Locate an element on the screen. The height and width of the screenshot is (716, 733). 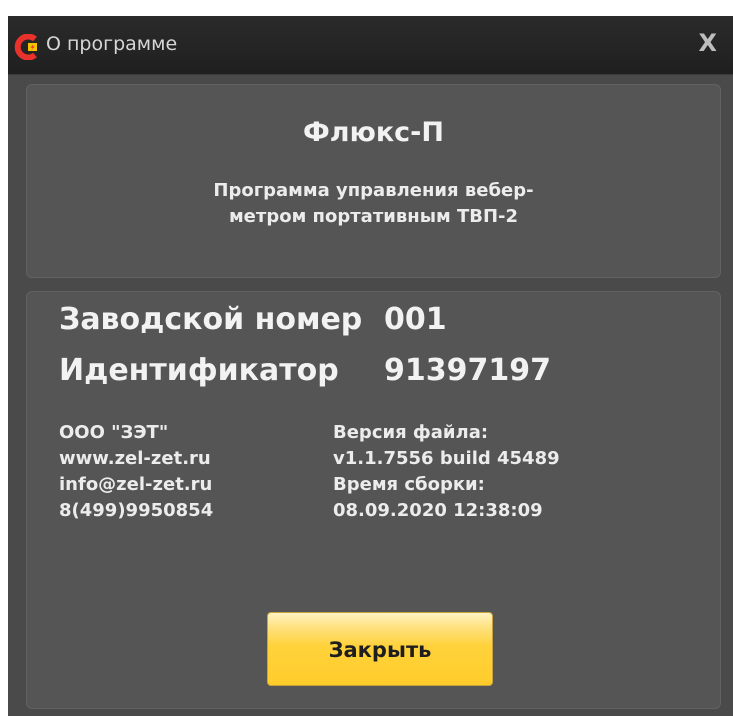
build-time-value: 08.09.2020 12:38:09 is located at coordinates (438, 510).